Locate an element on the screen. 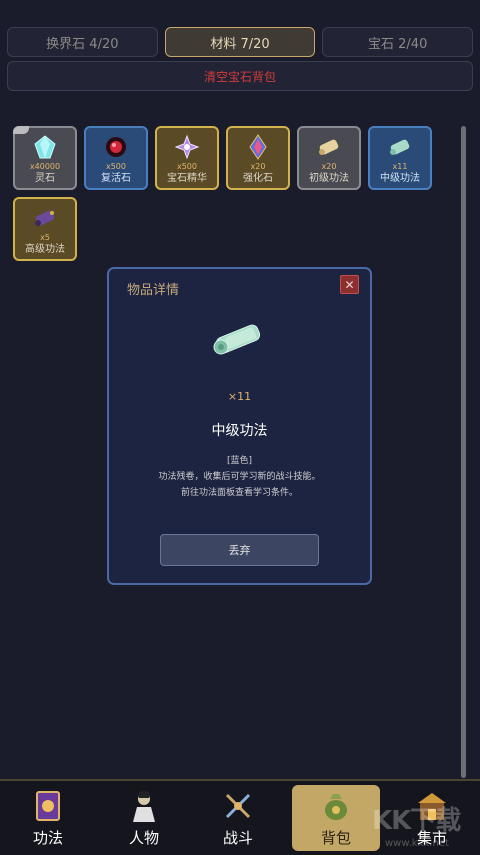 The height and width of the screenshot is (855, 480). inventory-item-basic-skill: x20 初级功法 is located at coordinates (329, 158).